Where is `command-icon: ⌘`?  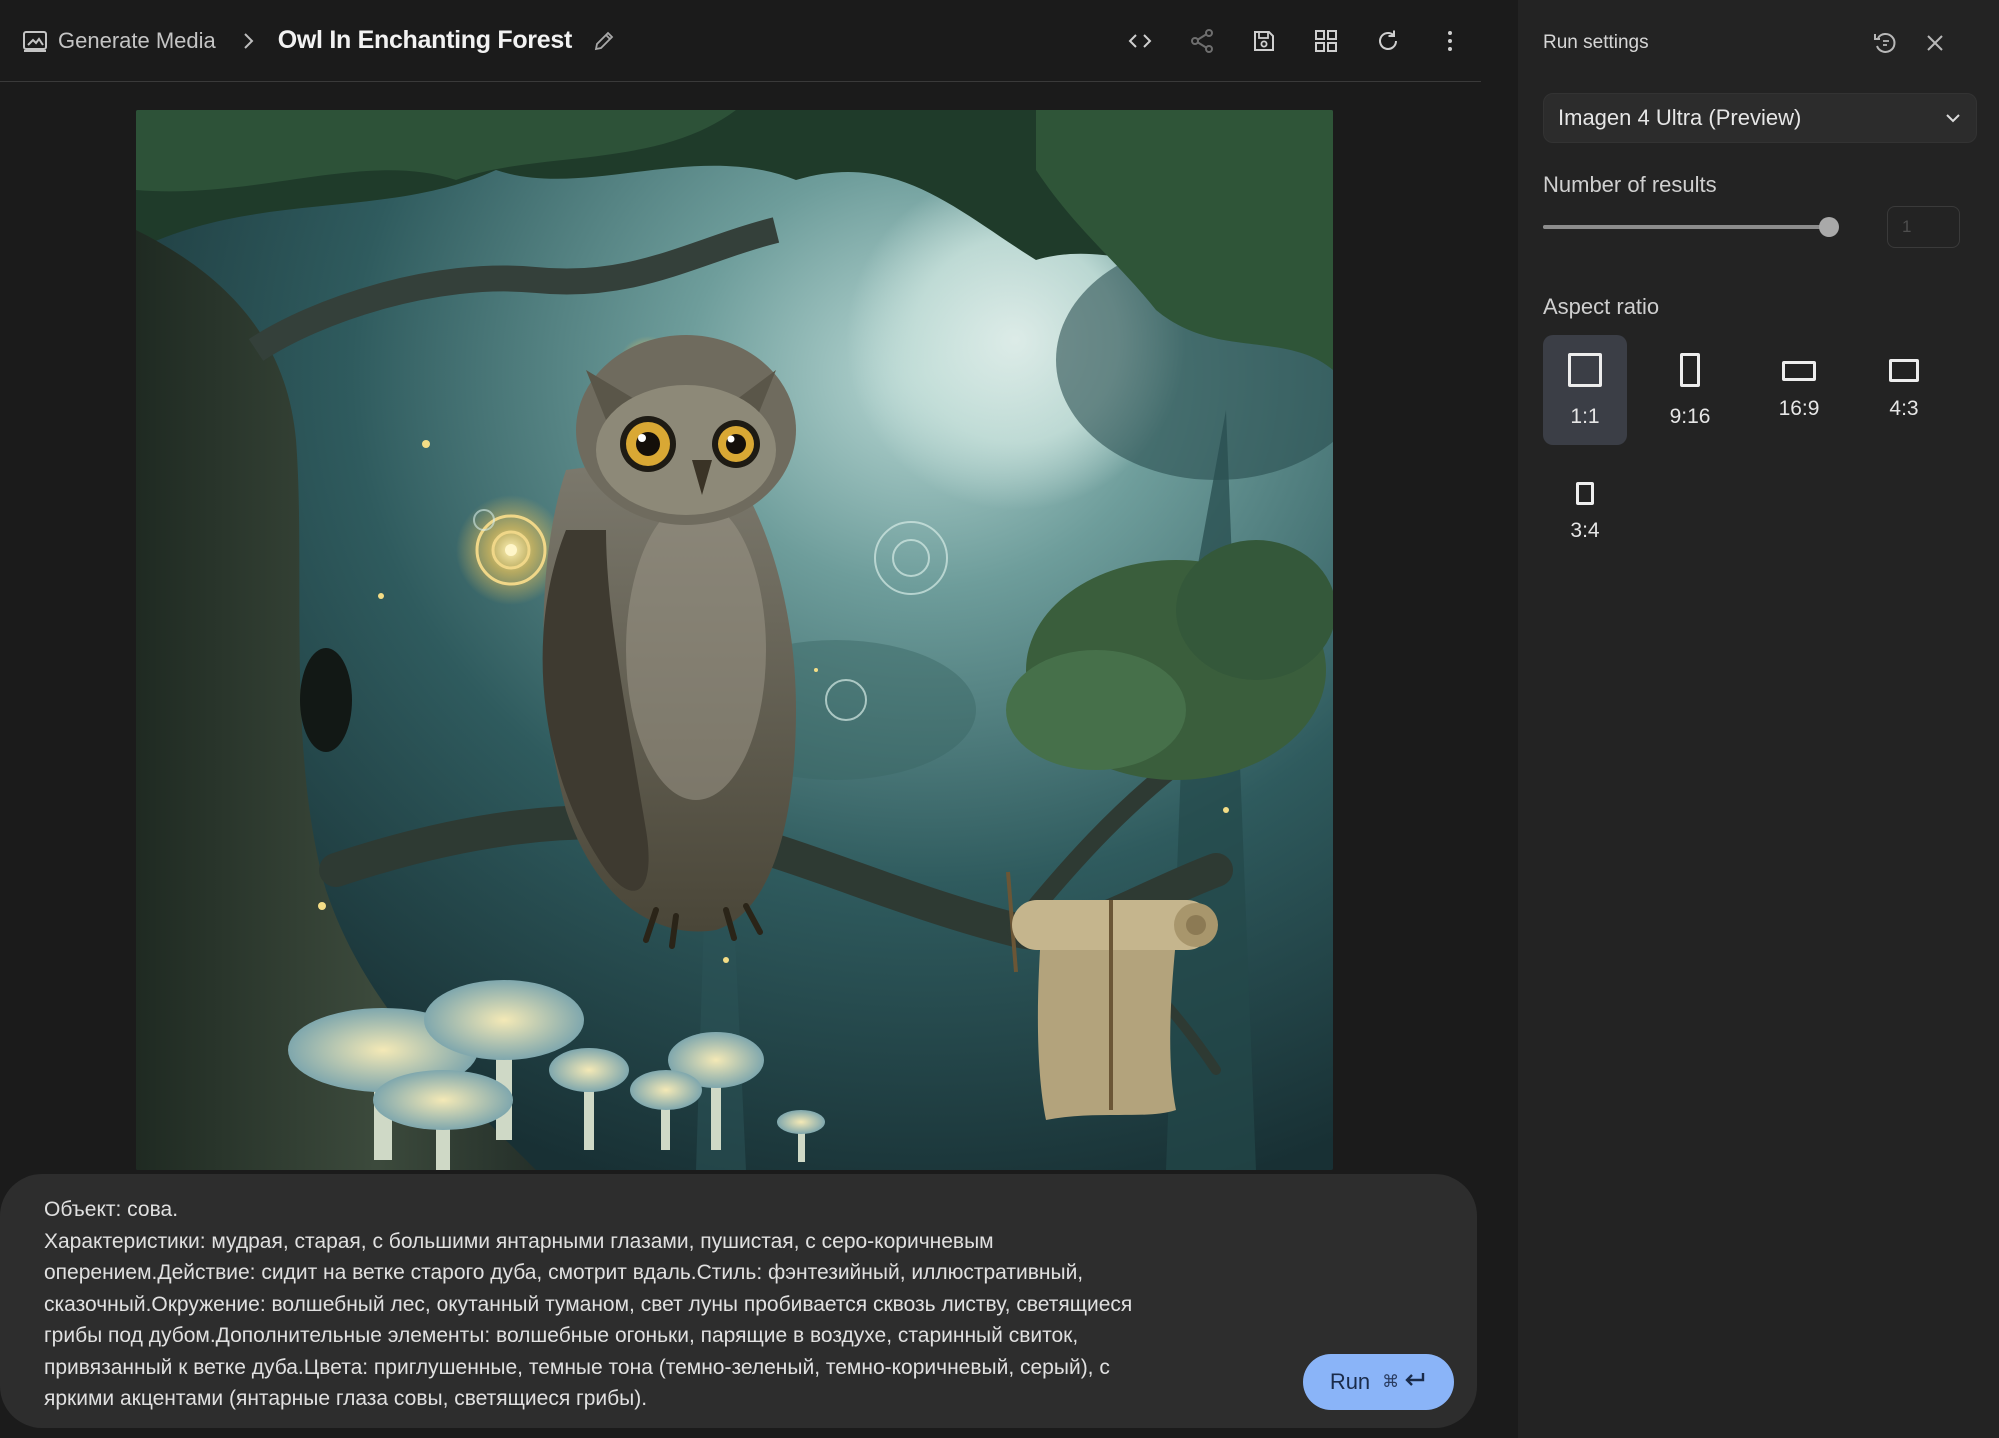 command-icon: ⌘ is located at coordinates (1391, 1381).